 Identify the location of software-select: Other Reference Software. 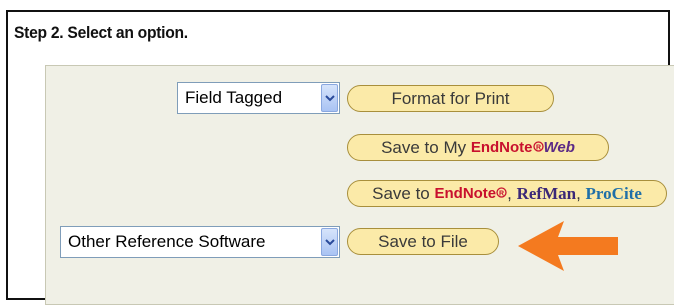
(200, 242).